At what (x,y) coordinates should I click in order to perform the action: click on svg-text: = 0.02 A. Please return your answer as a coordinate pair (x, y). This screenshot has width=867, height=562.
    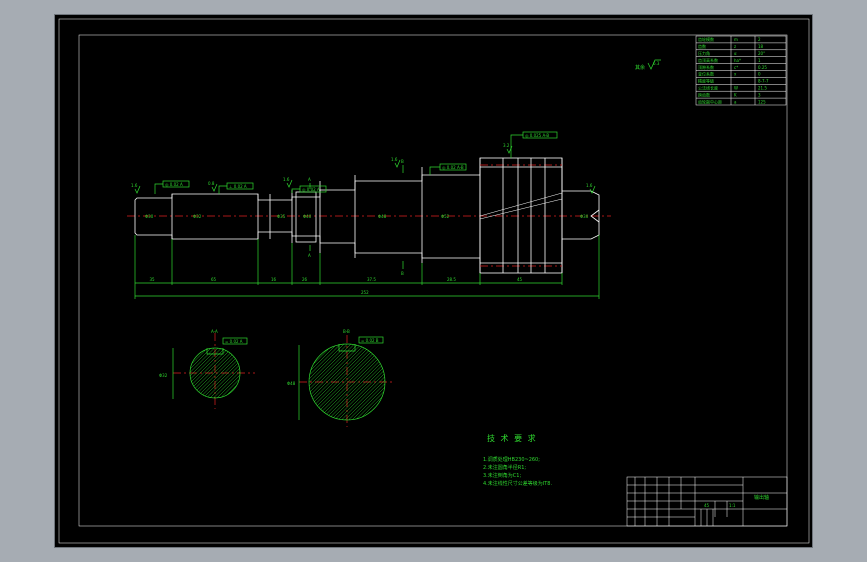
    Looking at the image, I should click on (234, 341).